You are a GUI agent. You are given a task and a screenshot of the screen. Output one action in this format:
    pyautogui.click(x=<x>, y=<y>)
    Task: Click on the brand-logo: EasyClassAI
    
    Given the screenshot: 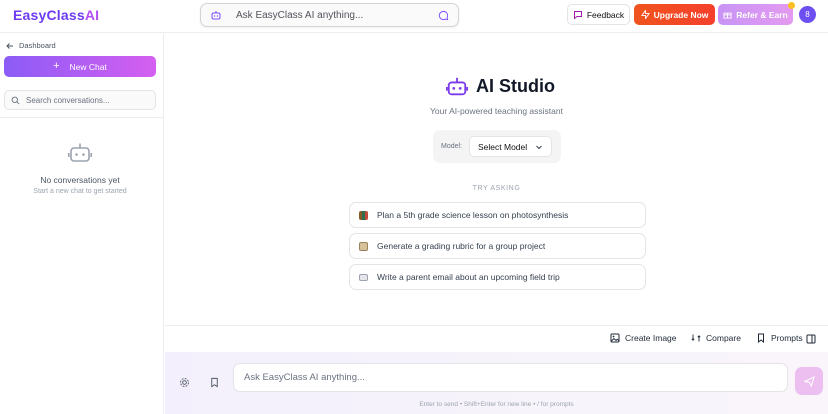 What is the action you would take?
    pyautogui.click(x=56, y=15)
    